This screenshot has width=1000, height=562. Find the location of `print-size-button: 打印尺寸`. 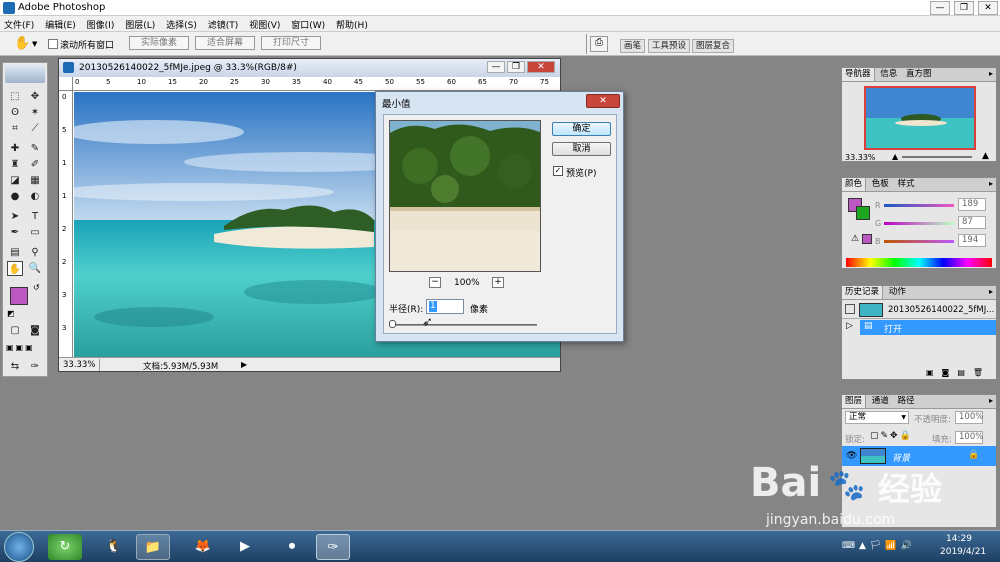

print-size-button: 打印尺寸 is located at coordinates (291, 43).